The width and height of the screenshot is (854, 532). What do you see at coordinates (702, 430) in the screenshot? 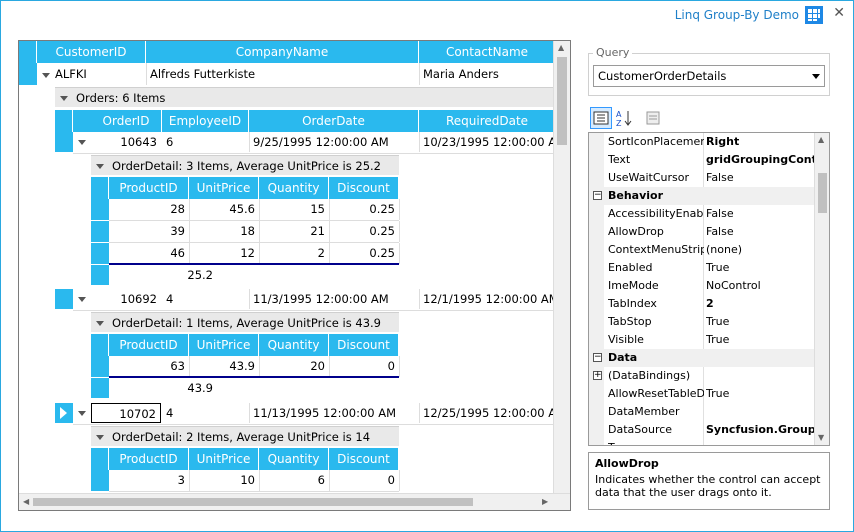
I see `property-row: DataSource Syncfusion.GroupingGridDemo` at bounding box center [702, 430].